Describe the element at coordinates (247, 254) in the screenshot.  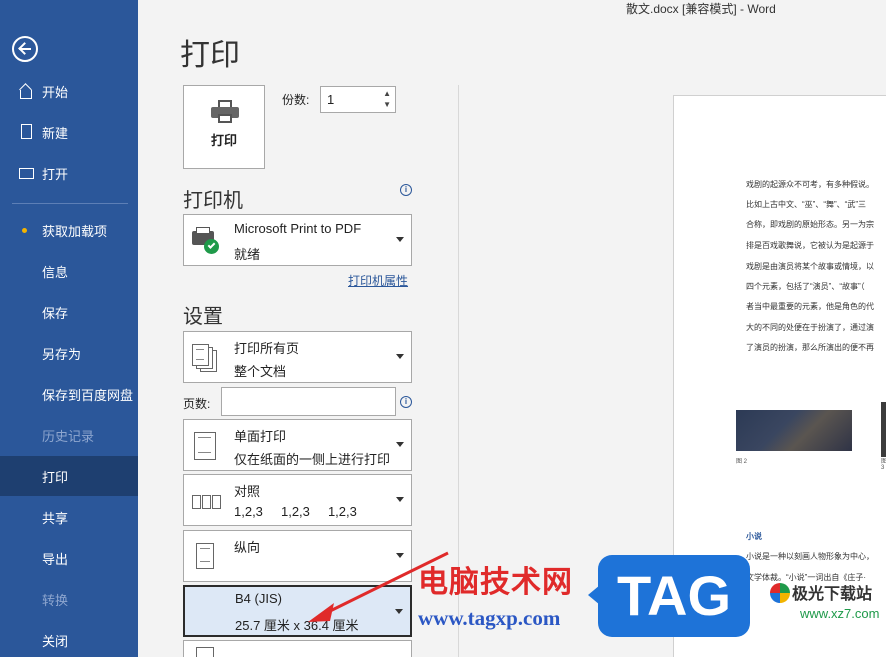
I see `printer-status: 就绪` at that location.